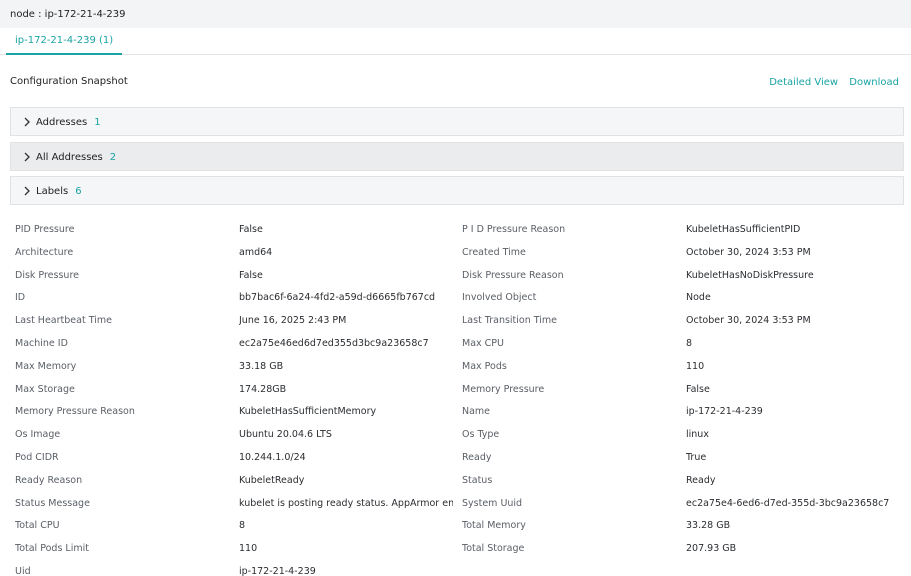 This screenshot has width=911, height=576. What do you see at coordinates (460, 568) in the screenshot?
I see `property-row: Uid ip-172-21-4-239` at bounding box center [460, 568].